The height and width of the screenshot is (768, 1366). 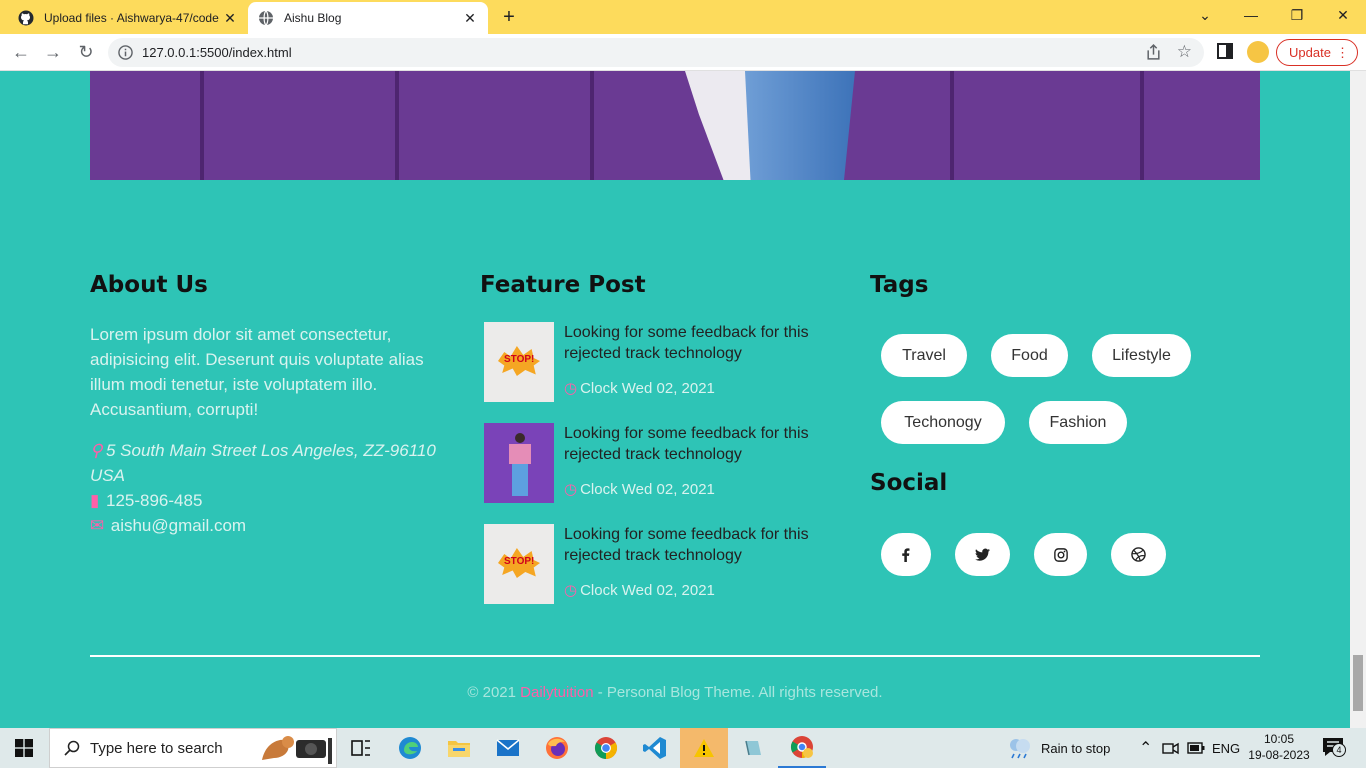 I want to click on search-placeholder: Type here to search, so click(x=156, y=748).